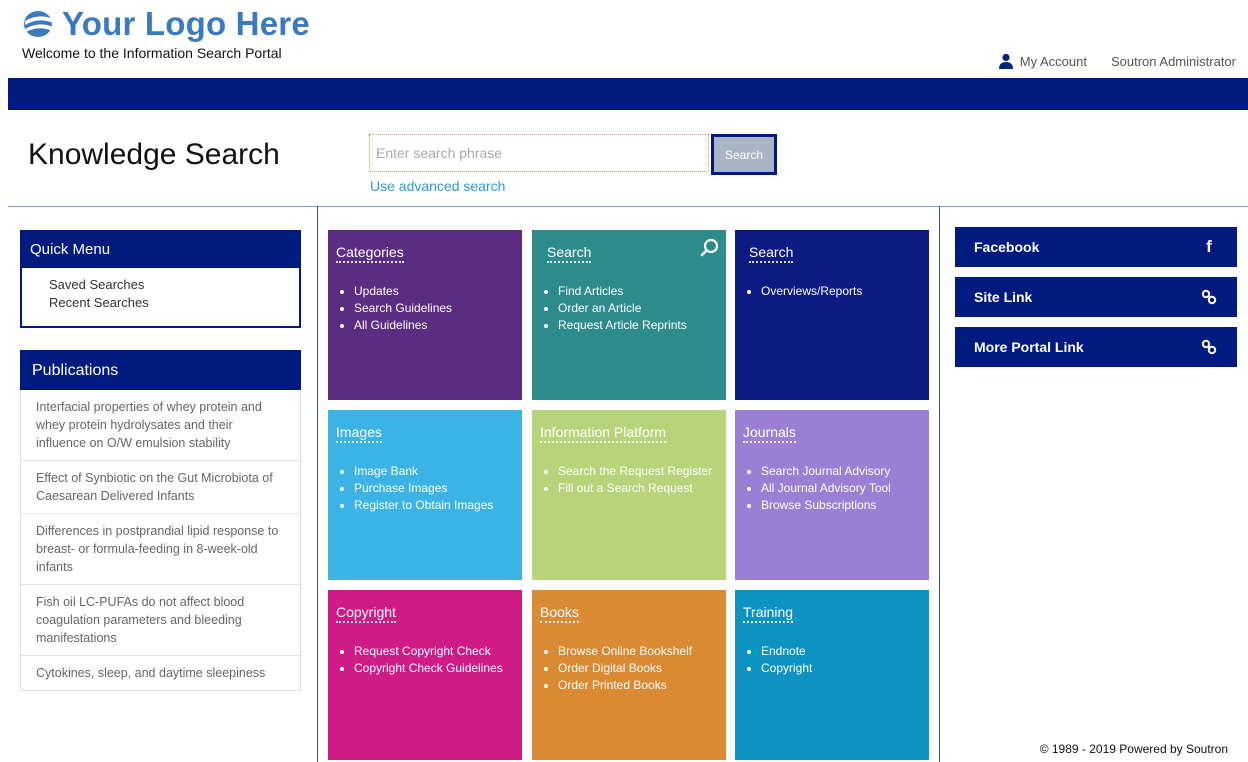  I want to click on facebook-link: Facebook f, so click(1096, 247).